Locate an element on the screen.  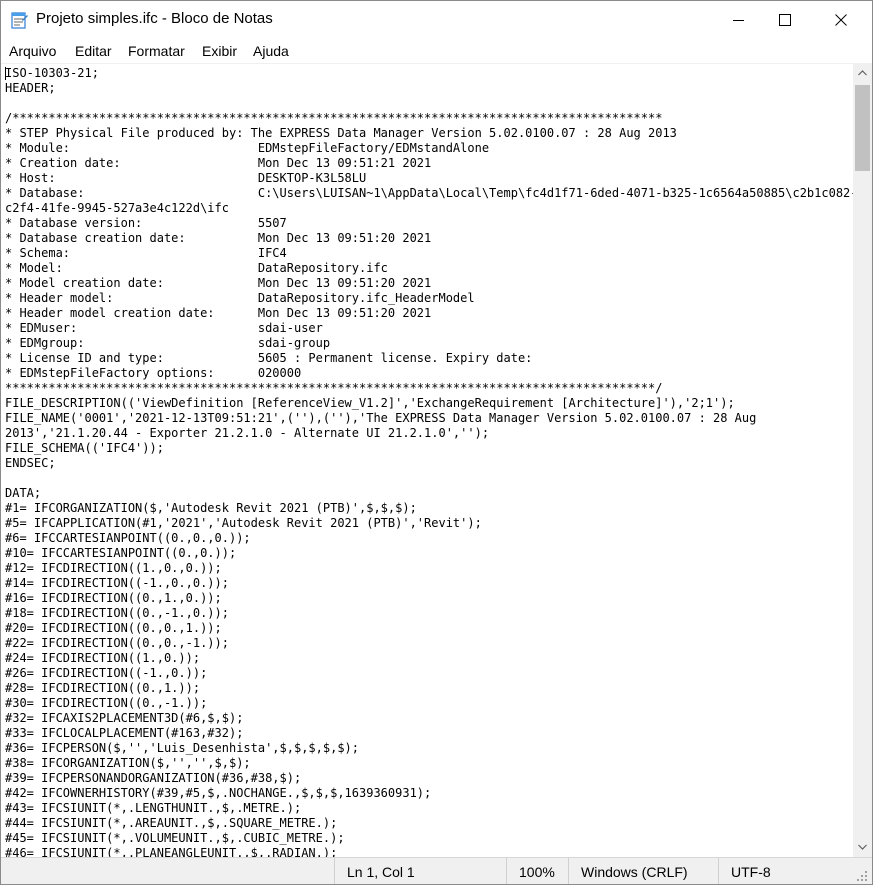
editor-line: HEADER; is located at coordinates (30, 88).